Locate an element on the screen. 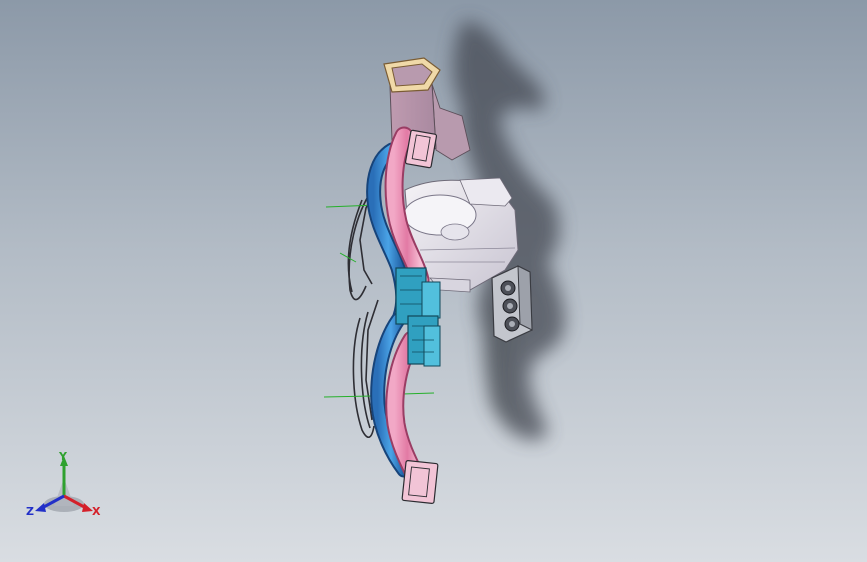 Image resolution: width=867 pixels, height=562 pixels. x-axis-label: X is located at coordinates (96, 511).